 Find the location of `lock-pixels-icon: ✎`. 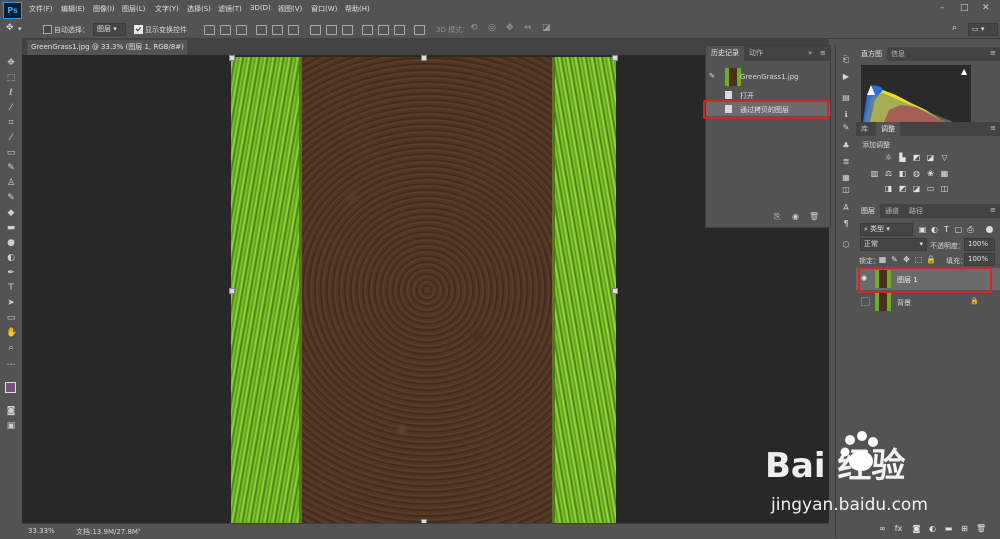

lock-pixels-icon: ✎ is located at coordinates (894, 259).